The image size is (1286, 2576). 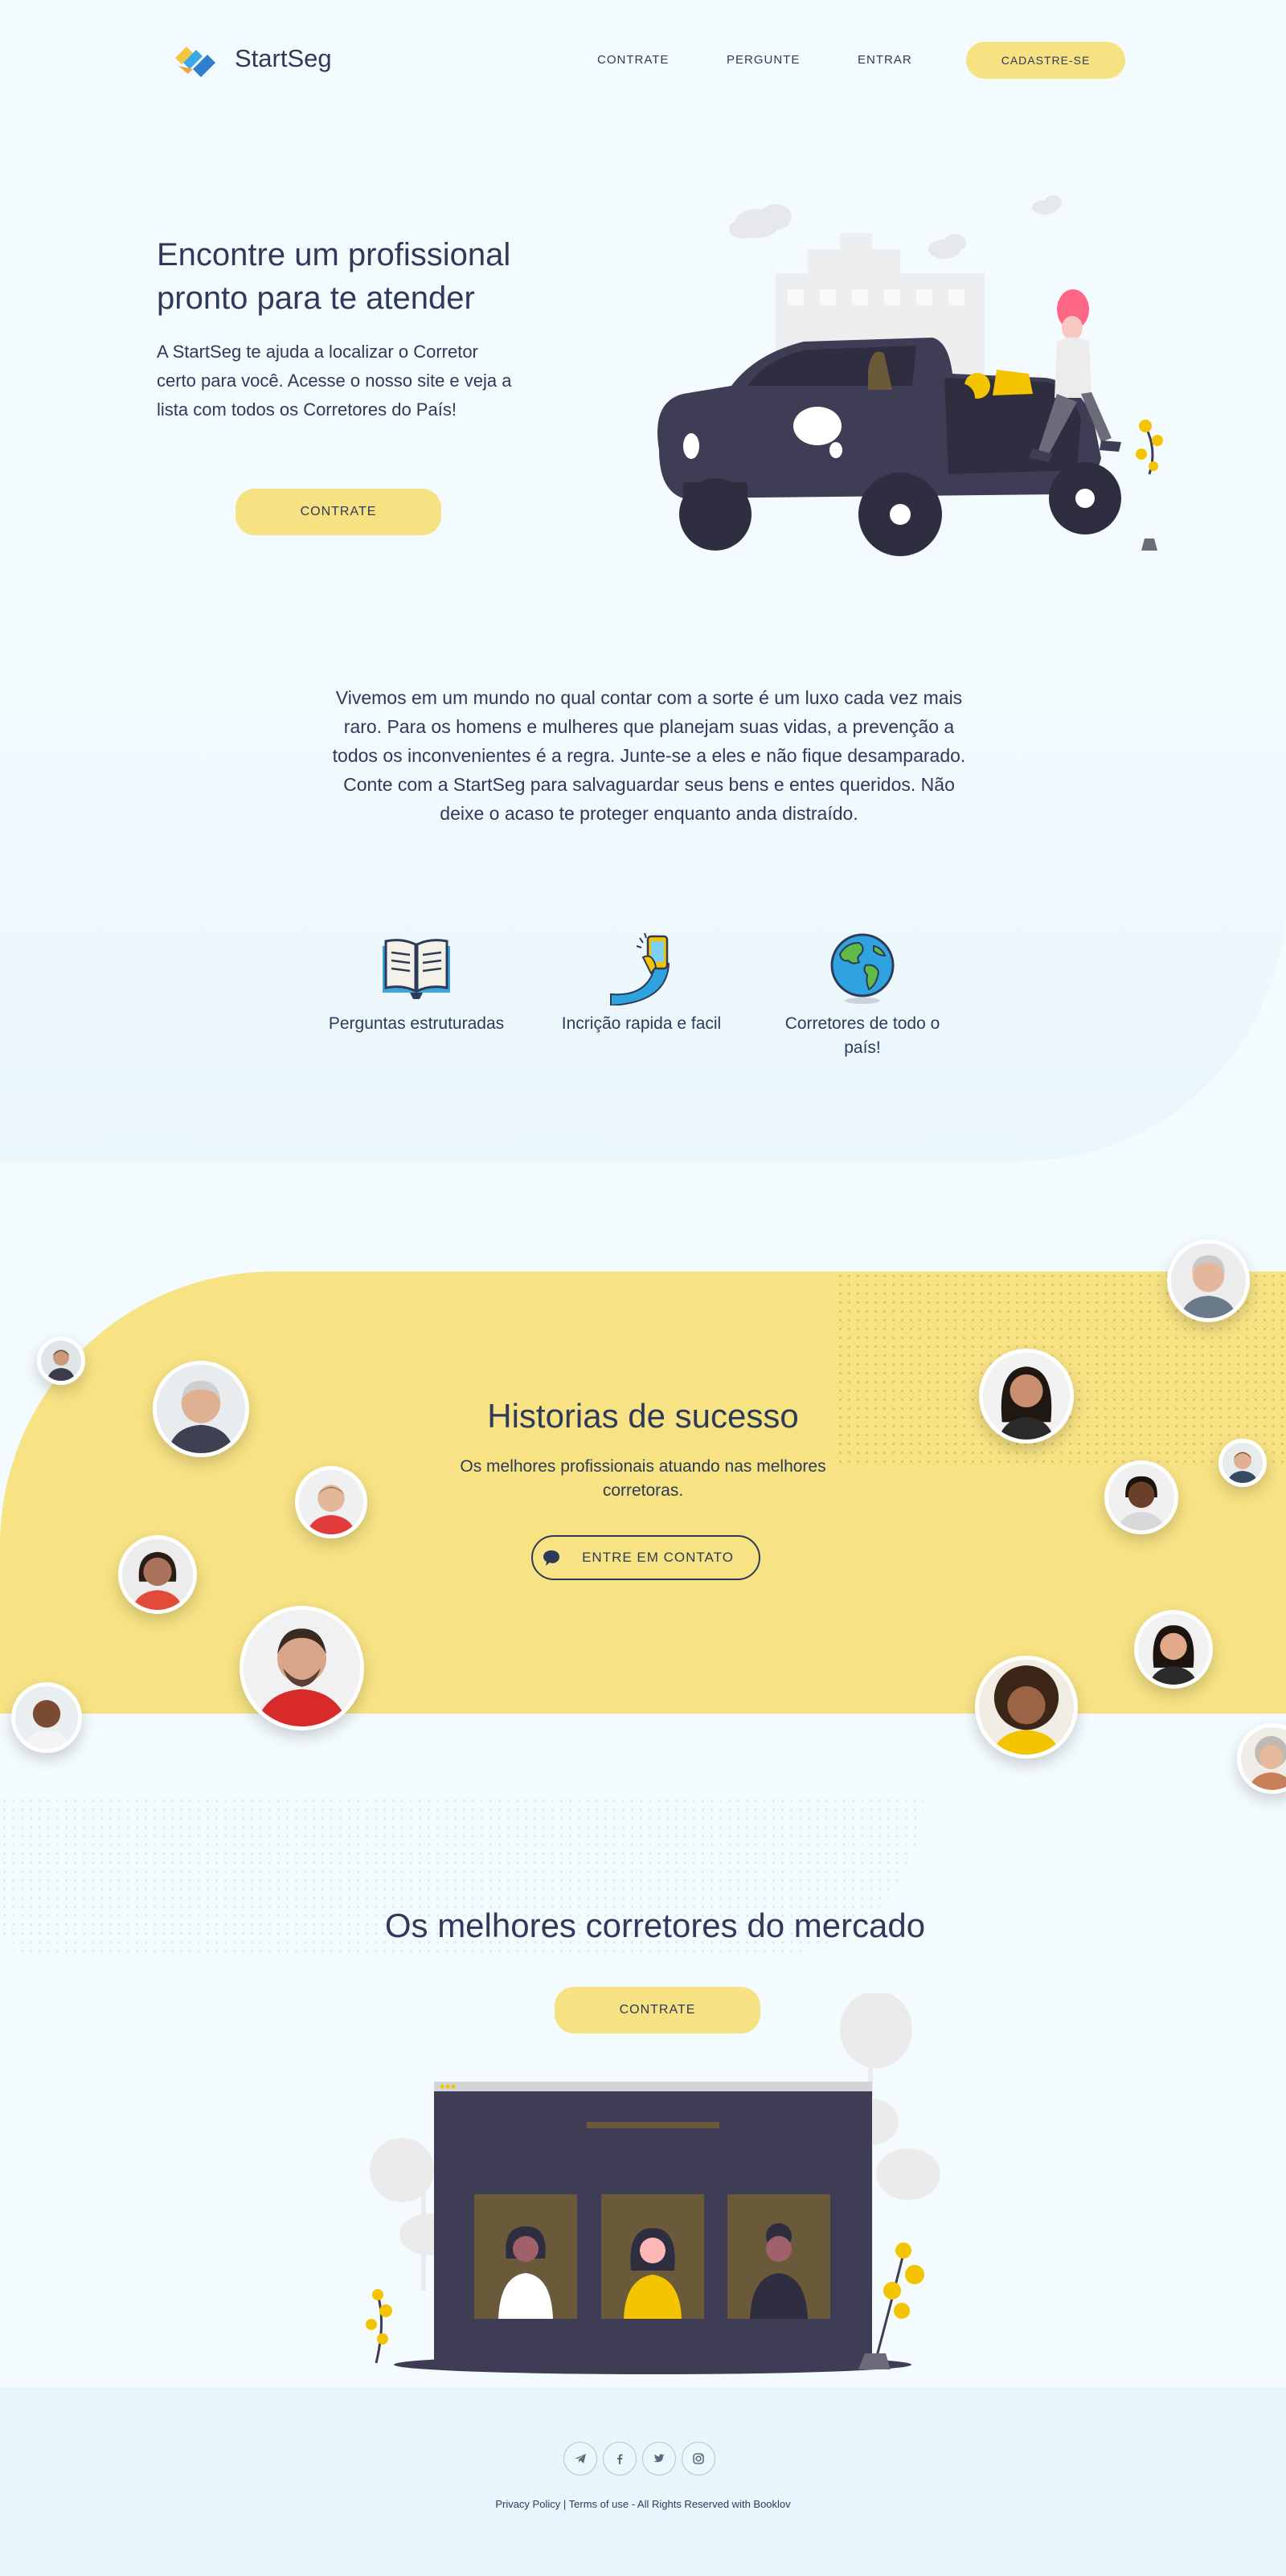 I want to click on brand-logo: StartSeg, so click(x=250, y=59).